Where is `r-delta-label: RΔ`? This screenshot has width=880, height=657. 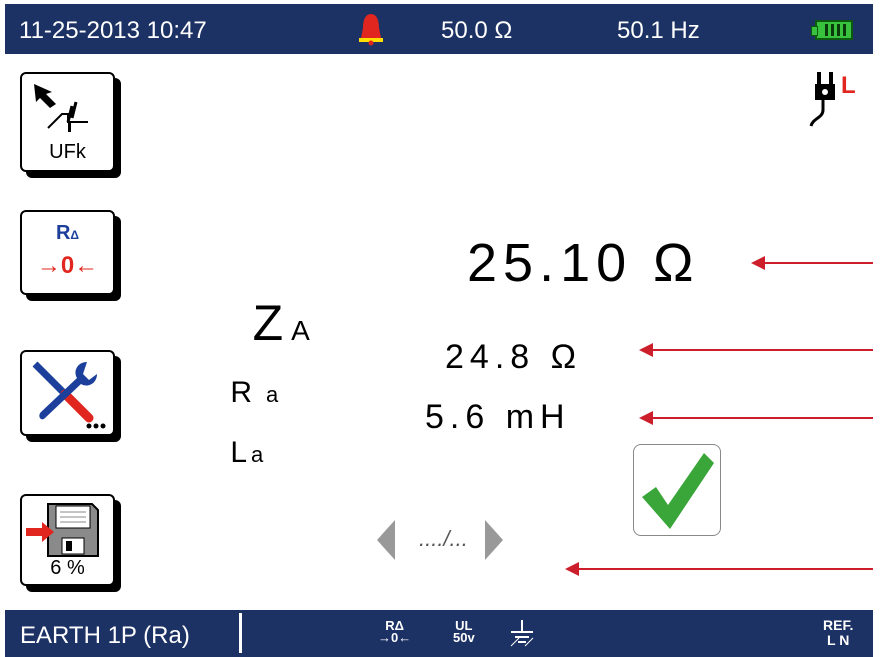 r-delta-label: RΔ is located at coordinates (67, 233).